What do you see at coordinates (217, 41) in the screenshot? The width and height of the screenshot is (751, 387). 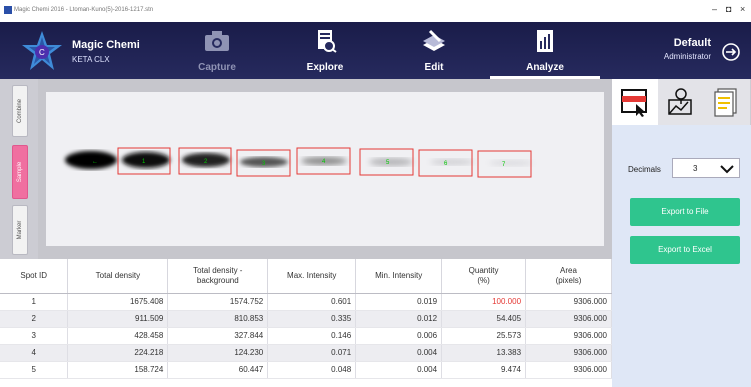 I see `camera-icon` at bounding box center [217, 41].